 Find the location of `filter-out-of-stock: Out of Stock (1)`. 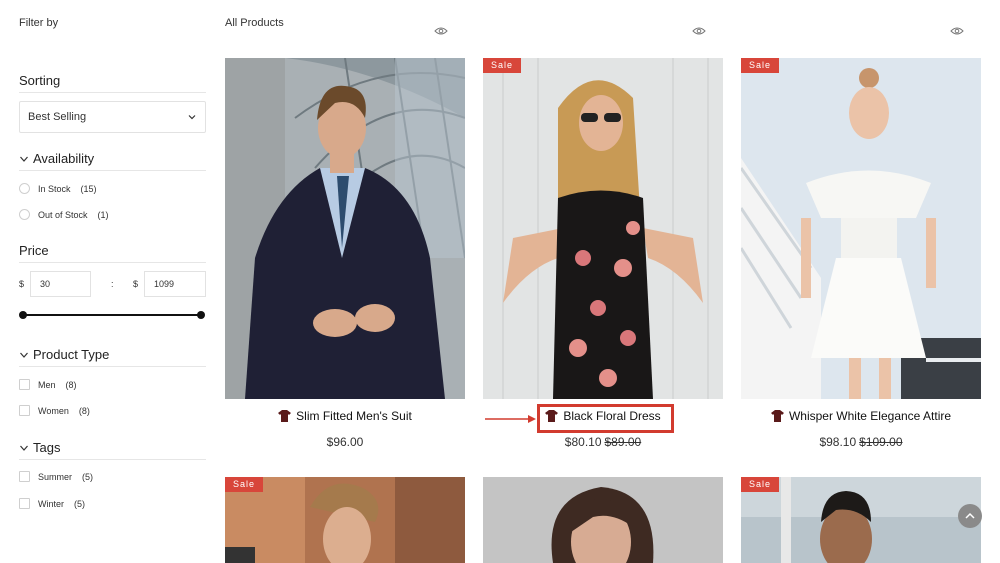

filter-out-of-stock: Out of Stock (1) is located at coordinates (64, 214).